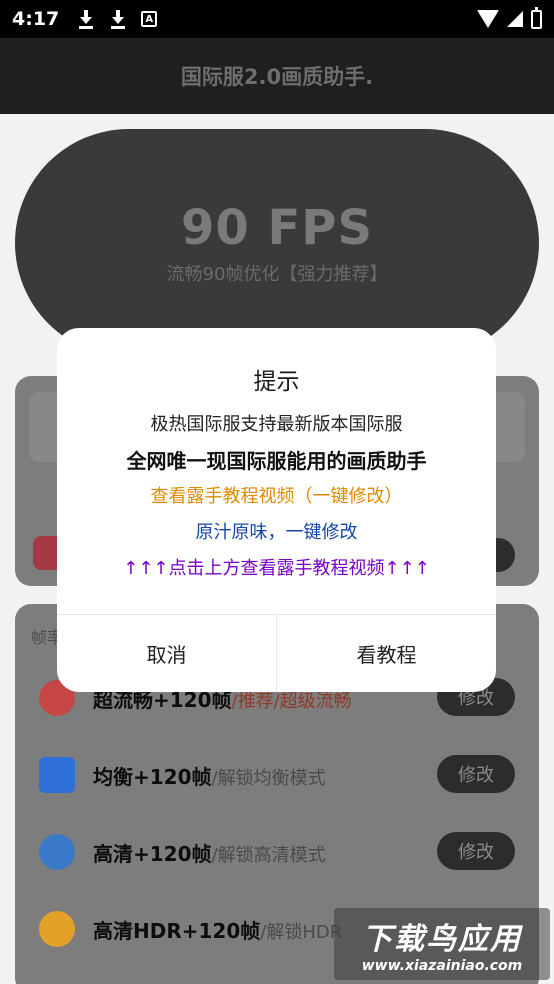  I want to click on app-bar: 国际服2.0画质助手., so click(277, 76).